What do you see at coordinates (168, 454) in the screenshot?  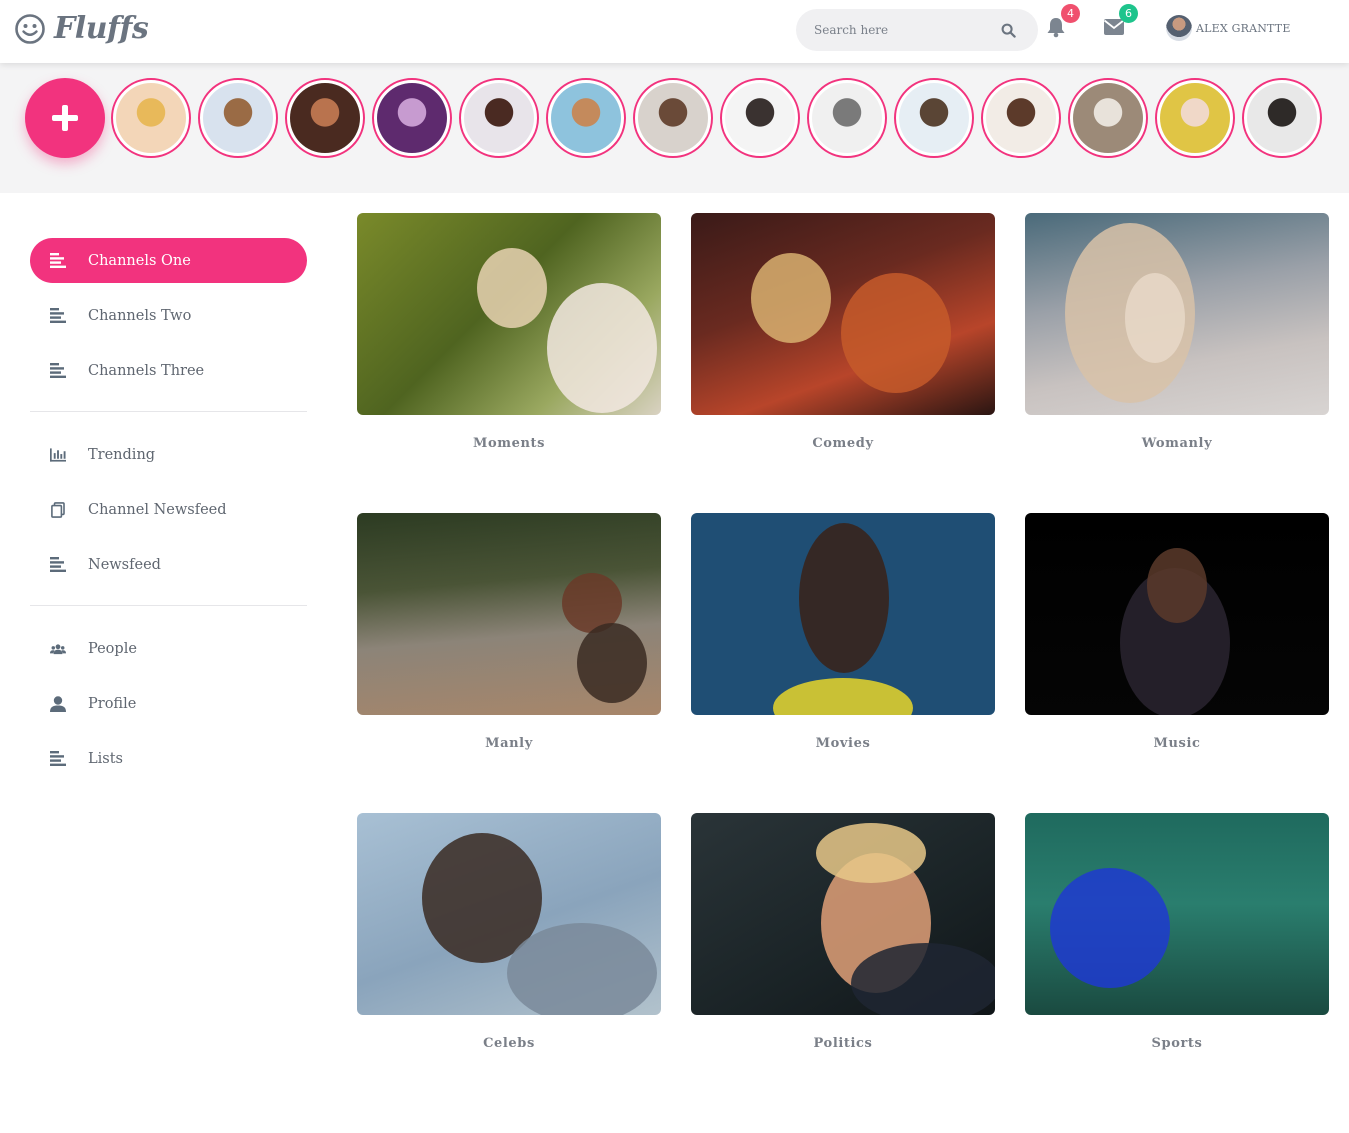 I see `sidebar-item-trending: Trending` at bounding box center [168, 454].